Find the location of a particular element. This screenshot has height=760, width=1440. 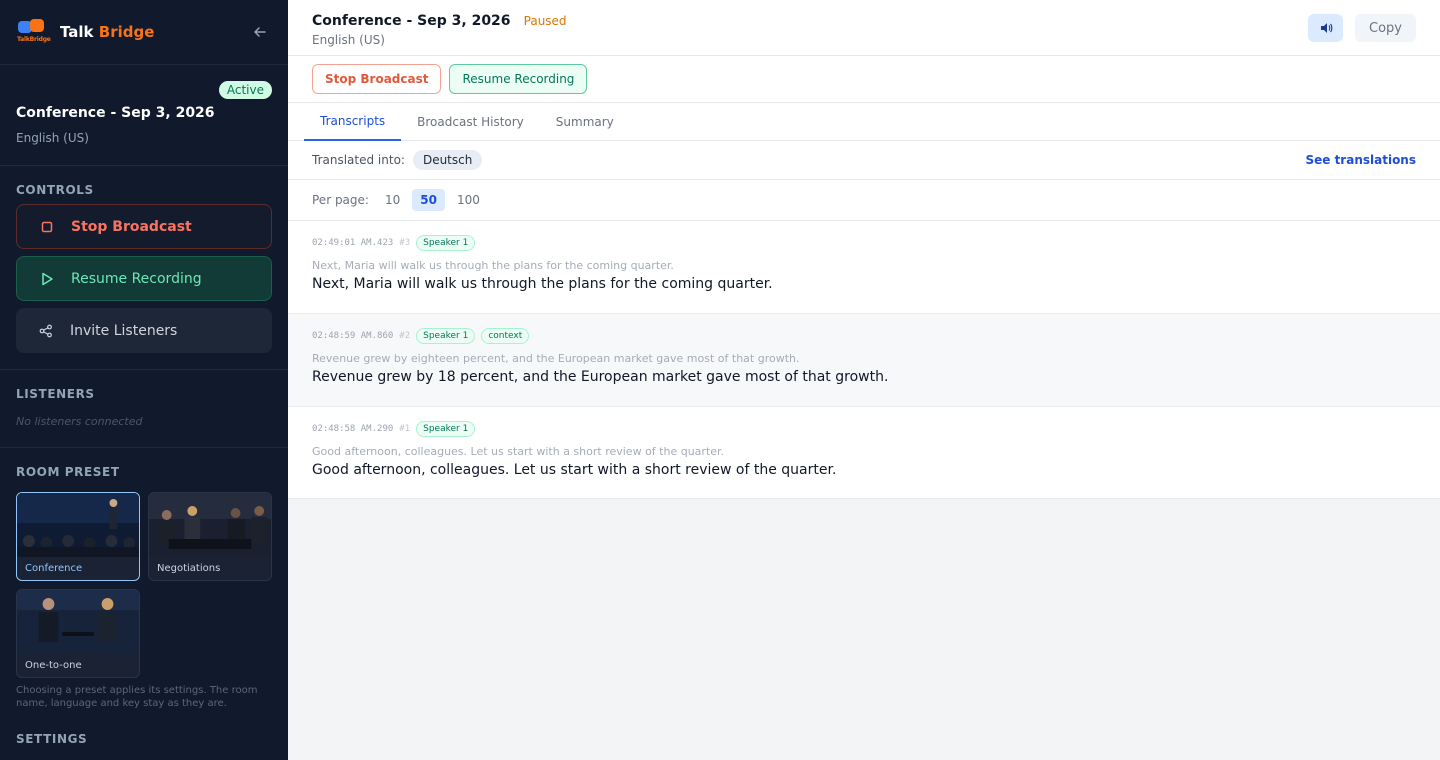

preset-label-negotiations: Negotiations is located at coordinates (189, 568).